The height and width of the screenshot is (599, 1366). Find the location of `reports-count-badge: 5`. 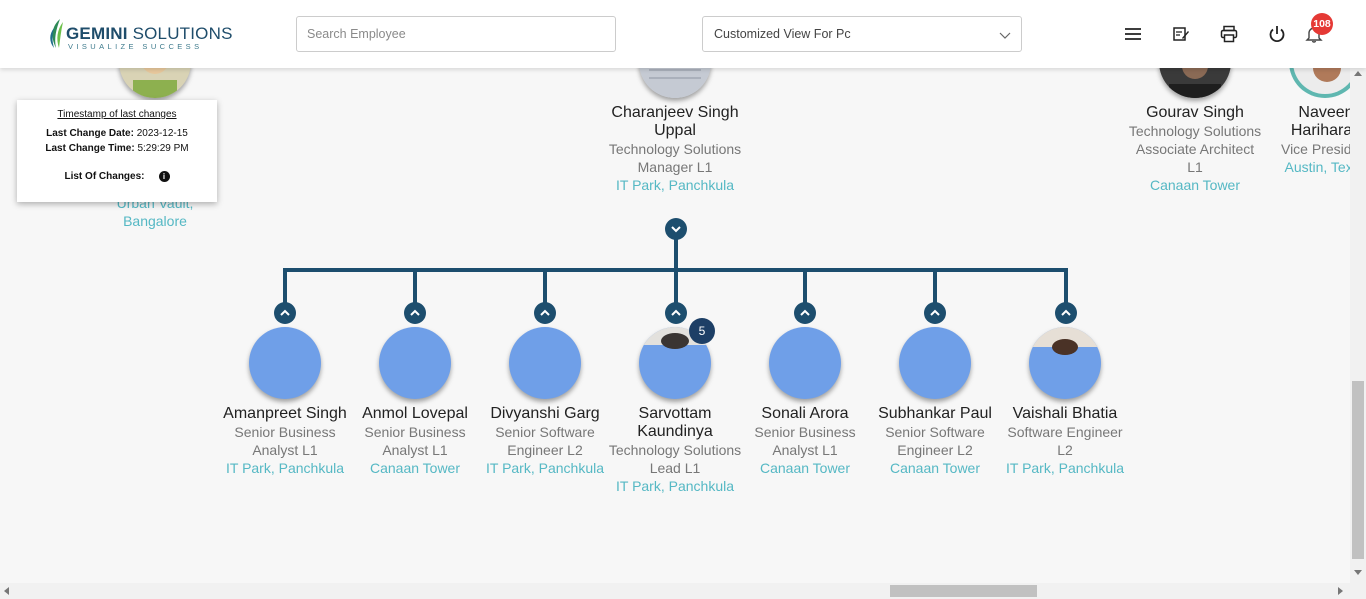

reports-count-badge: 5 is located at coordinates (702, 331).